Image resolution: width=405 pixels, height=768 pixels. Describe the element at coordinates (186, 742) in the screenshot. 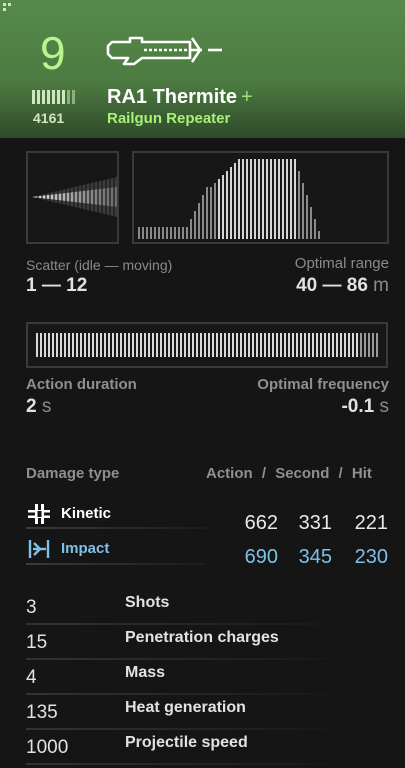

I see `stat-name: Projectile speed` at that location.